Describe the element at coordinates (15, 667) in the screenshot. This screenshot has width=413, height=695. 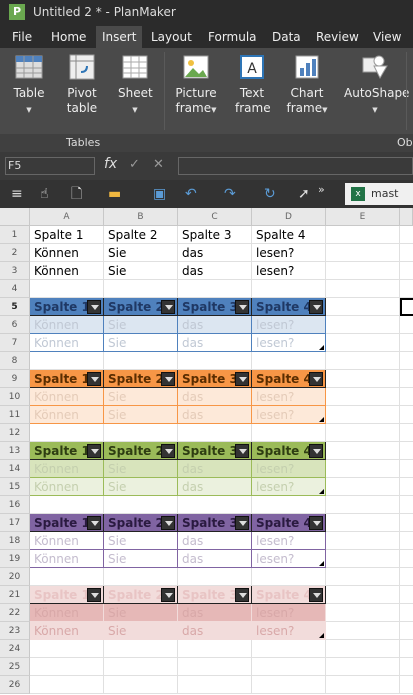
I see `row-header-25: 25` at that location.